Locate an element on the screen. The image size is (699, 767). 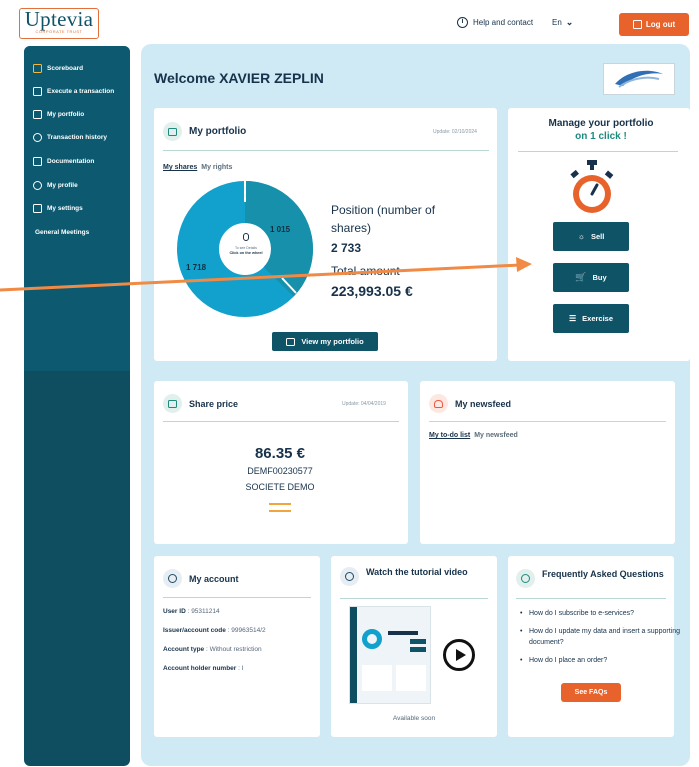
video-thumbnail is located at coordinates (390, 655).